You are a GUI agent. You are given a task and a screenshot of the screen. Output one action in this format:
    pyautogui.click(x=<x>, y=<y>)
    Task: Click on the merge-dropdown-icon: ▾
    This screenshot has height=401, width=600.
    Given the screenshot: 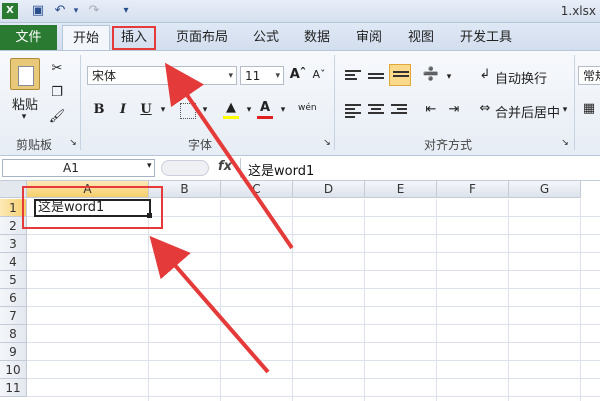 What is the action you would take?
    pyautogui.click(x=565, y=110)
    